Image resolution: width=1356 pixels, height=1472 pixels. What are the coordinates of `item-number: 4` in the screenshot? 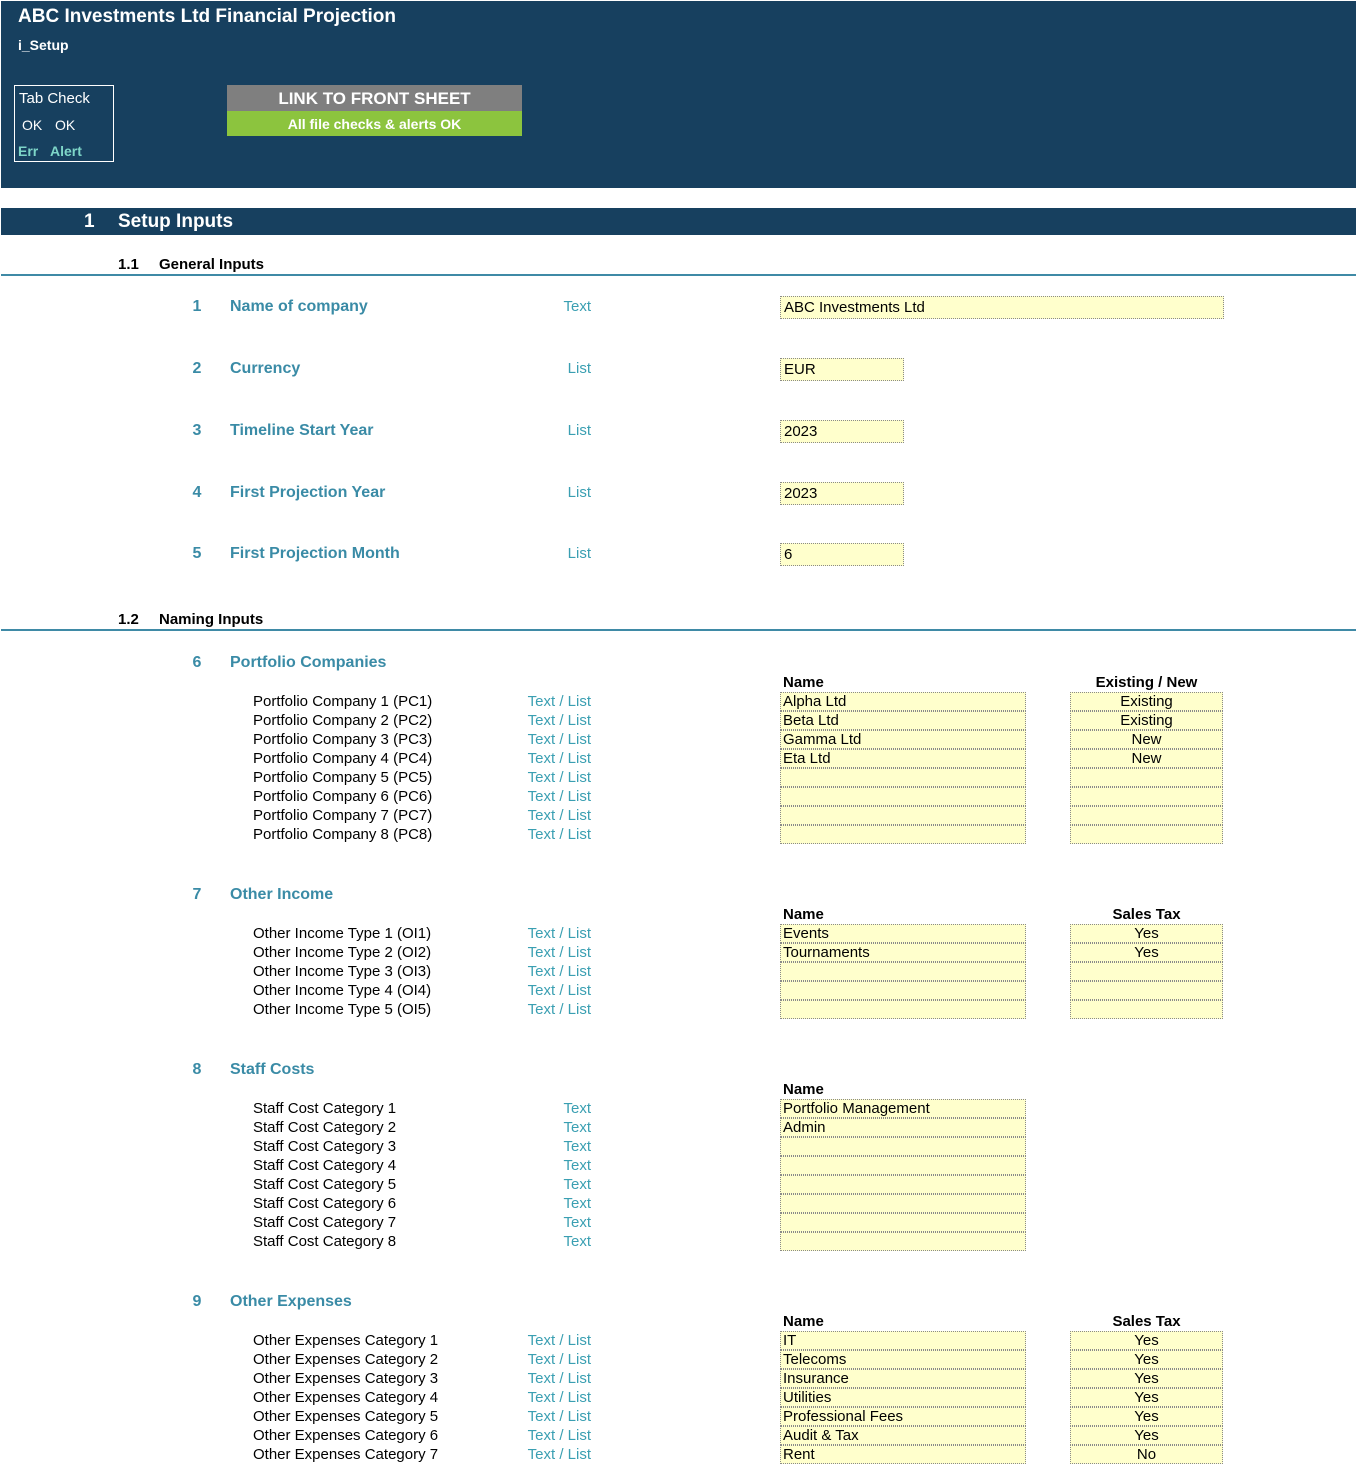 It's located at (197, 492).